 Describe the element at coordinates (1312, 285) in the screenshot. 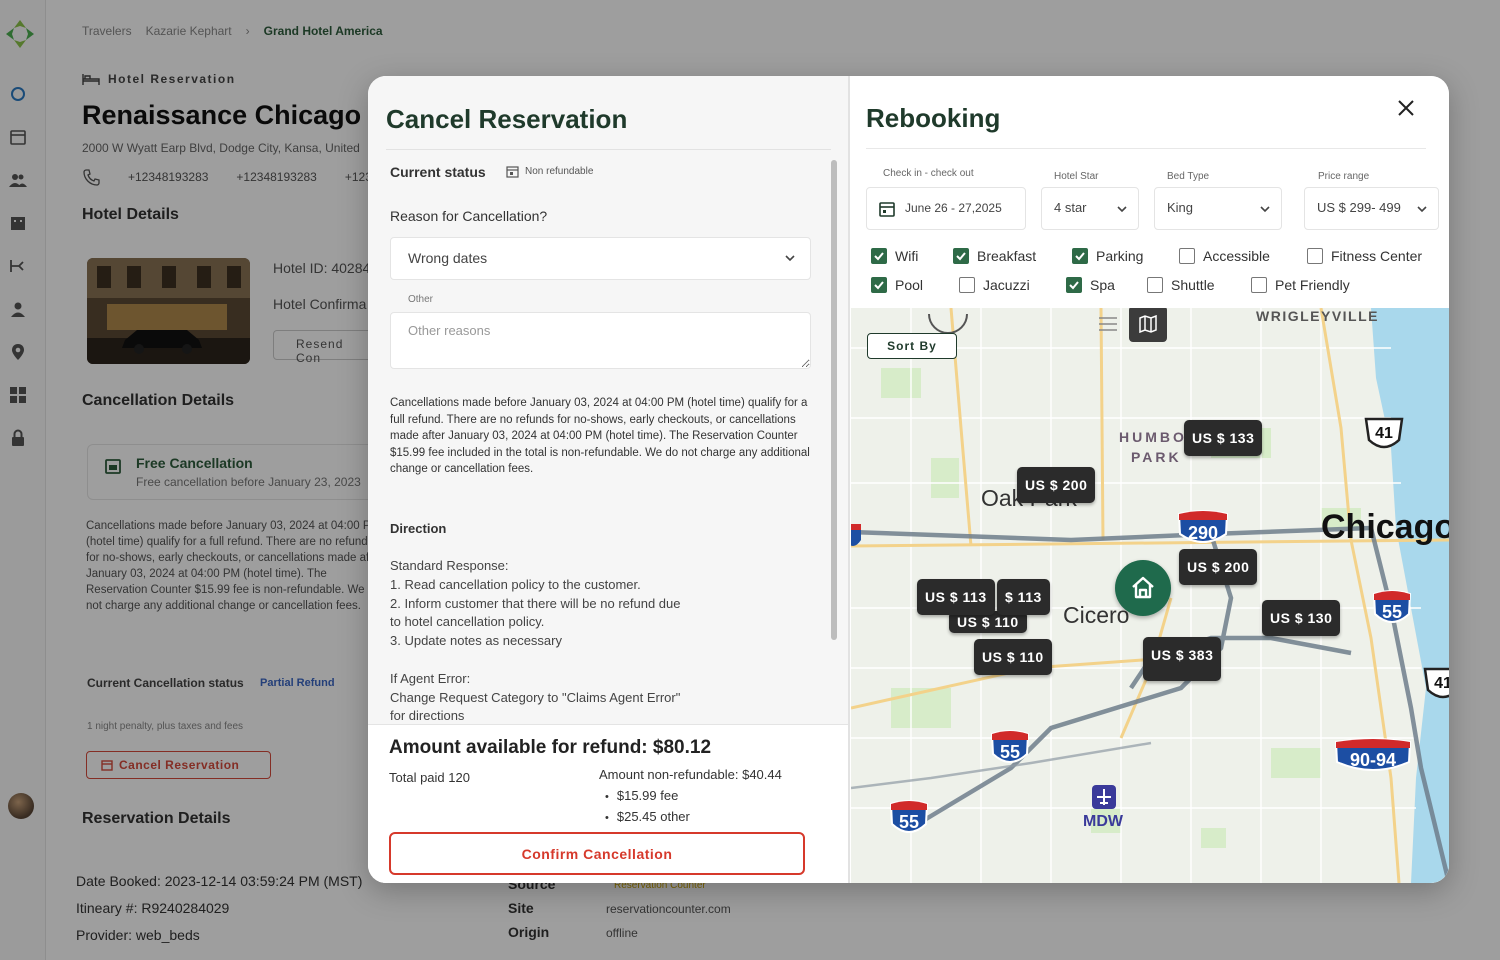

I see `amenity-label: Pet Friendly` at that location.